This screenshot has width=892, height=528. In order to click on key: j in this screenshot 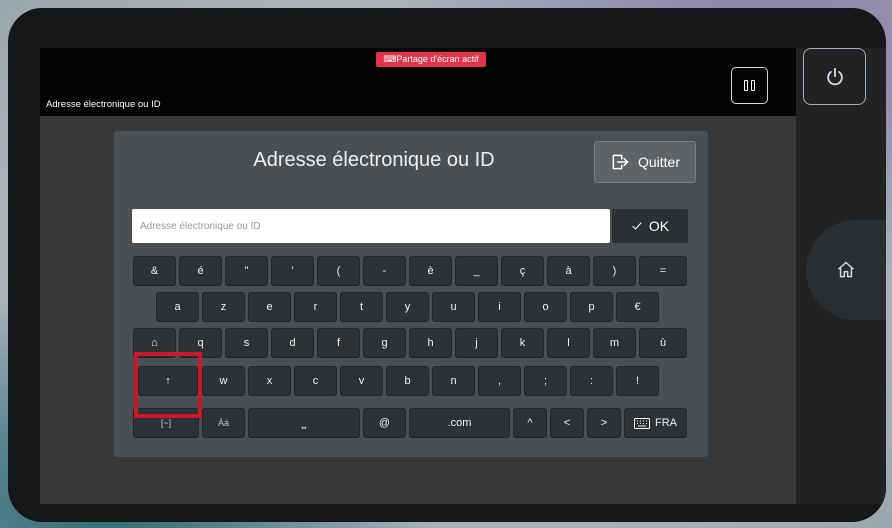, I will do `click(476, 343)`.